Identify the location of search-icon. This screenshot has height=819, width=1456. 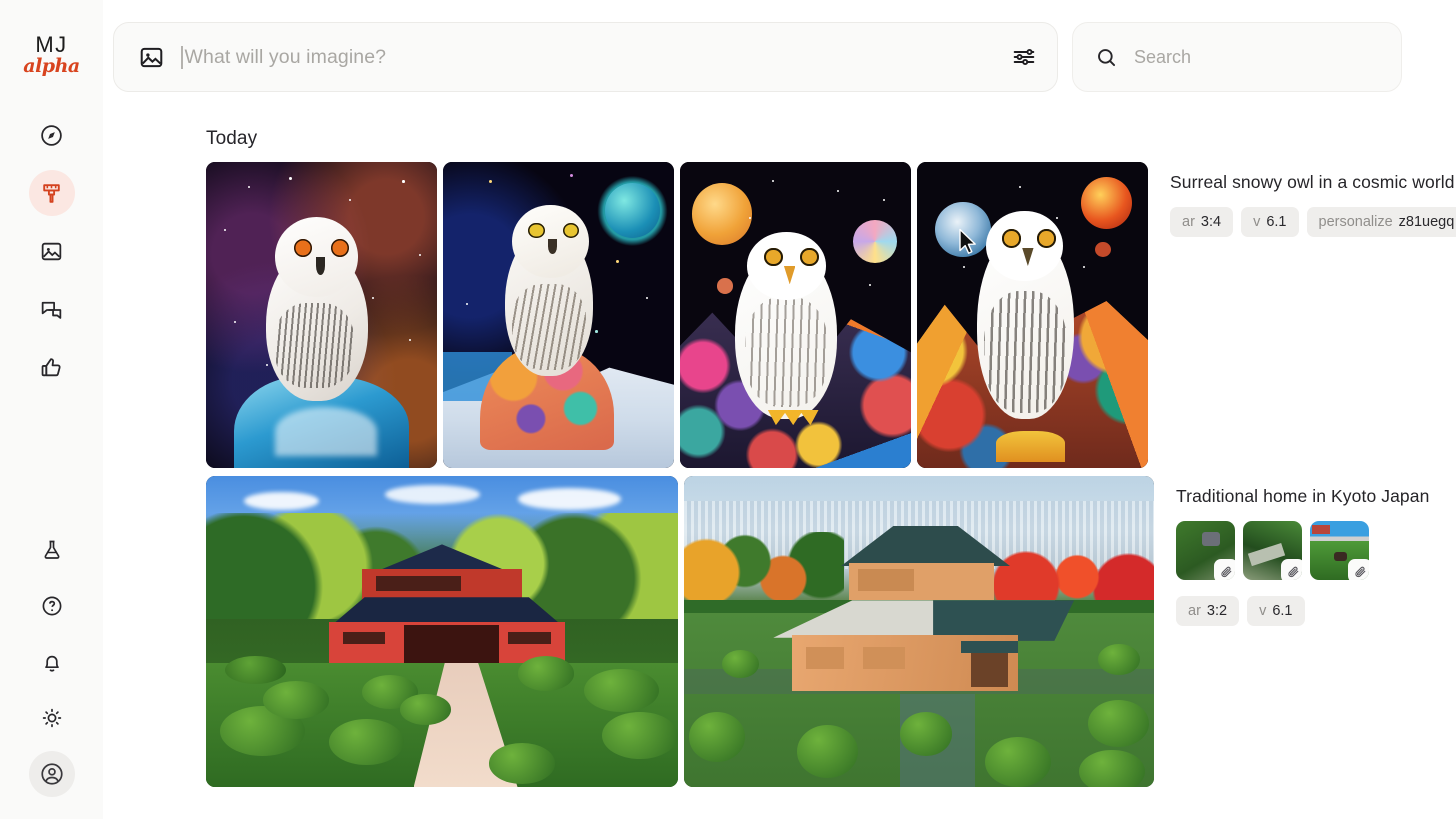
(1106, 57).